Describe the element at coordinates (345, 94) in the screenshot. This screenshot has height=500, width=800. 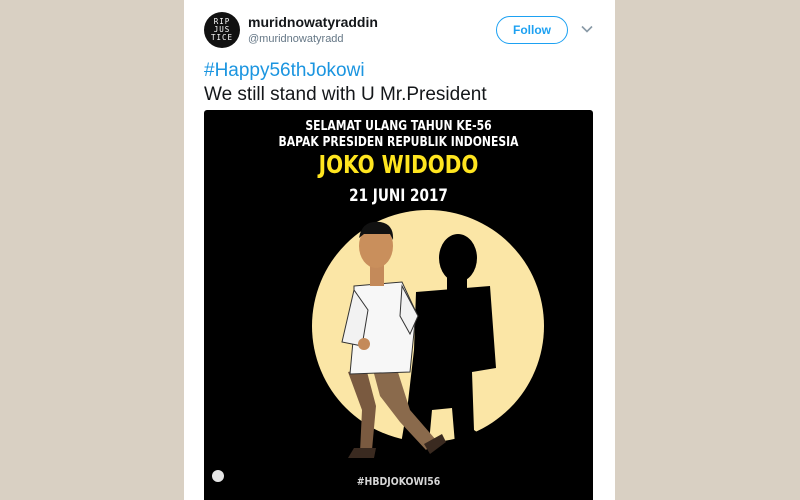
I see `tweet-text: We still stand with U Mr.President` at that location.